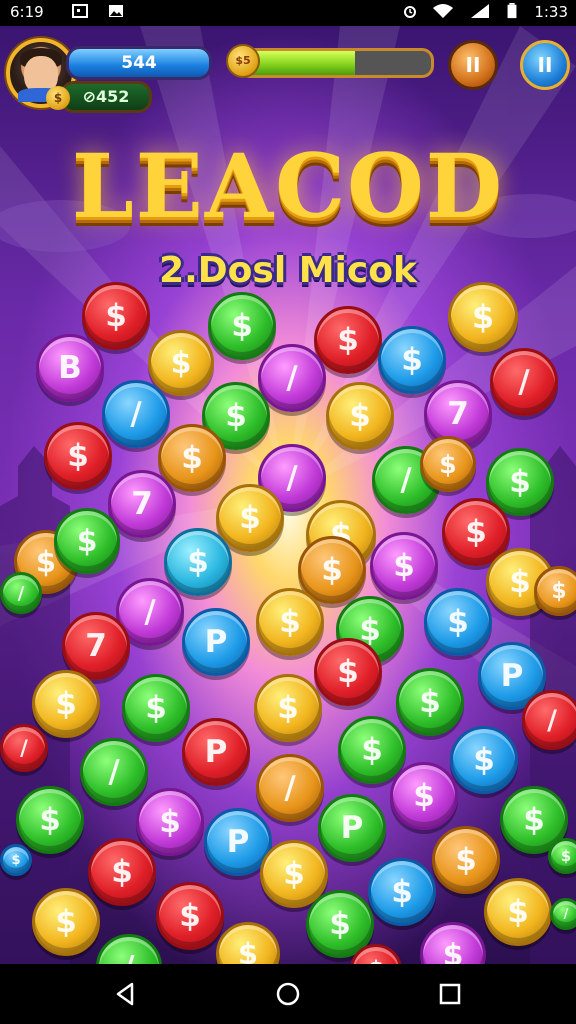  I want to click on coin-green: P, so click(352, 828).